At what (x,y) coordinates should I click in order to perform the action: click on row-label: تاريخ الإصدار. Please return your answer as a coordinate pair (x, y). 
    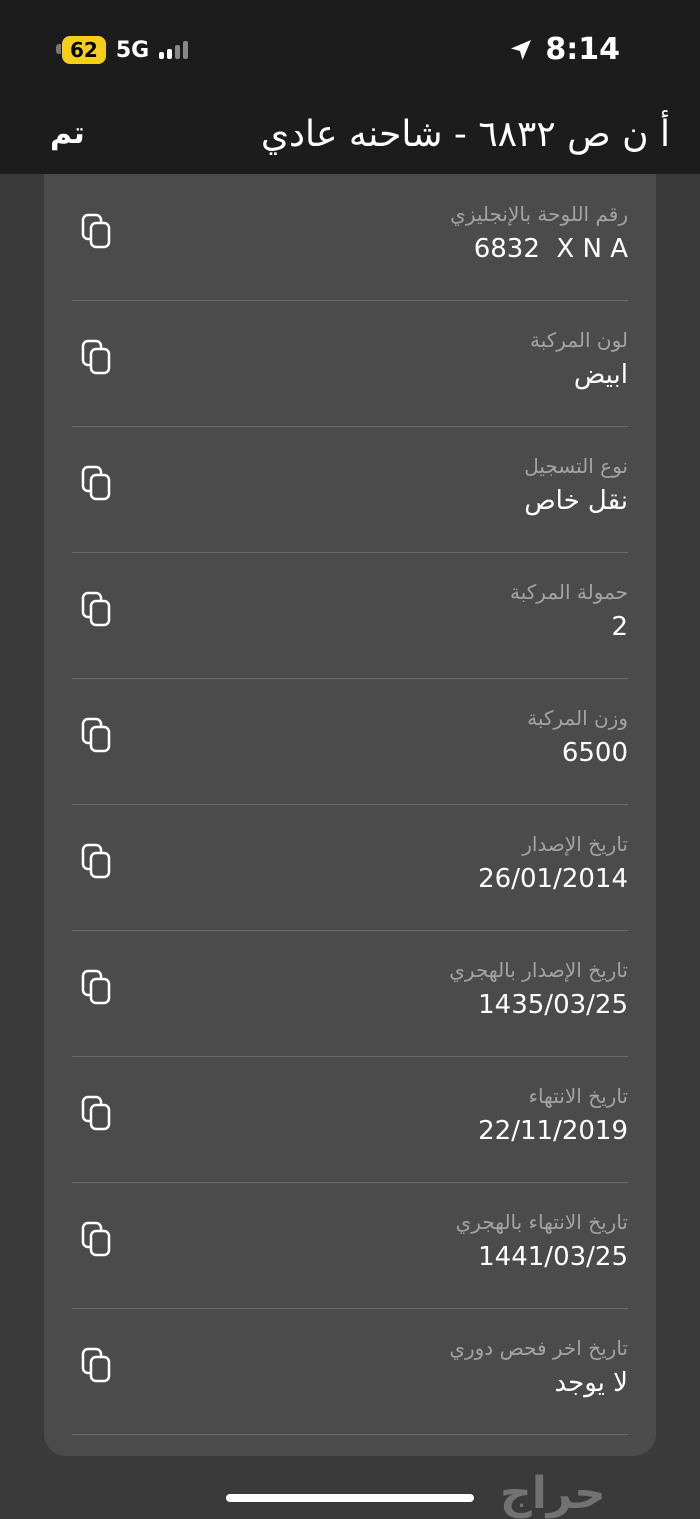
    Looking at the image, I should click on (575, 844).